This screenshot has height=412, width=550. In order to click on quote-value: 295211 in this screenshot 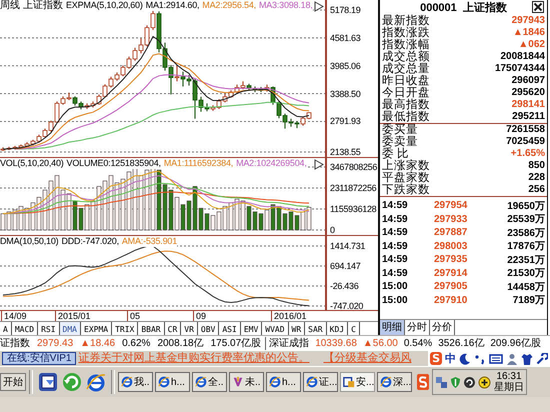, I will do `click(528, 117)`.